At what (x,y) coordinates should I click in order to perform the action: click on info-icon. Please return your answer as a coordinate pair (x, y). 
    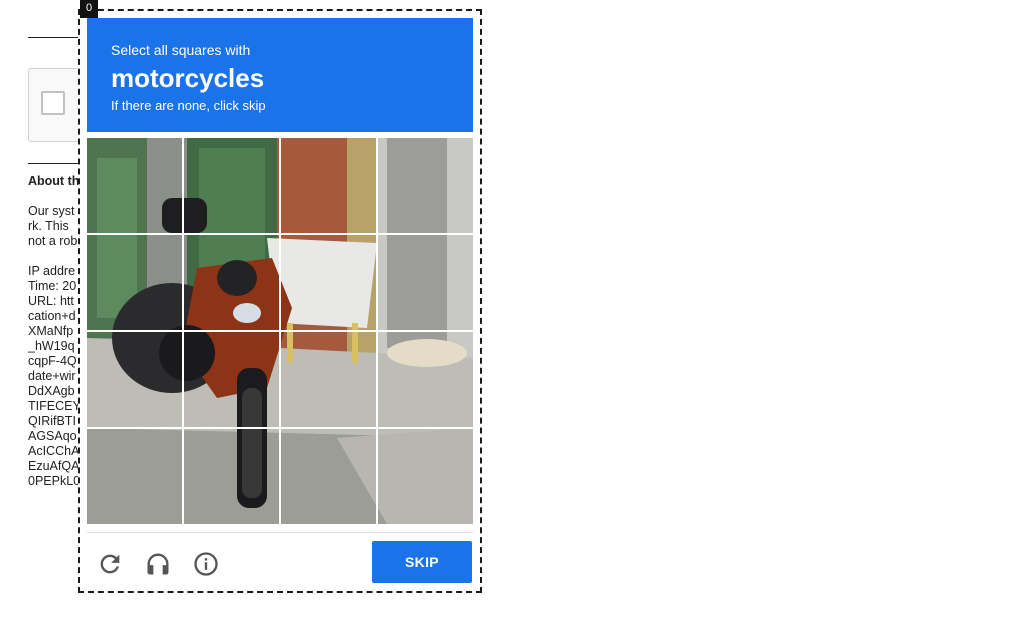
    Looking at the image, I should click on (206, 564).